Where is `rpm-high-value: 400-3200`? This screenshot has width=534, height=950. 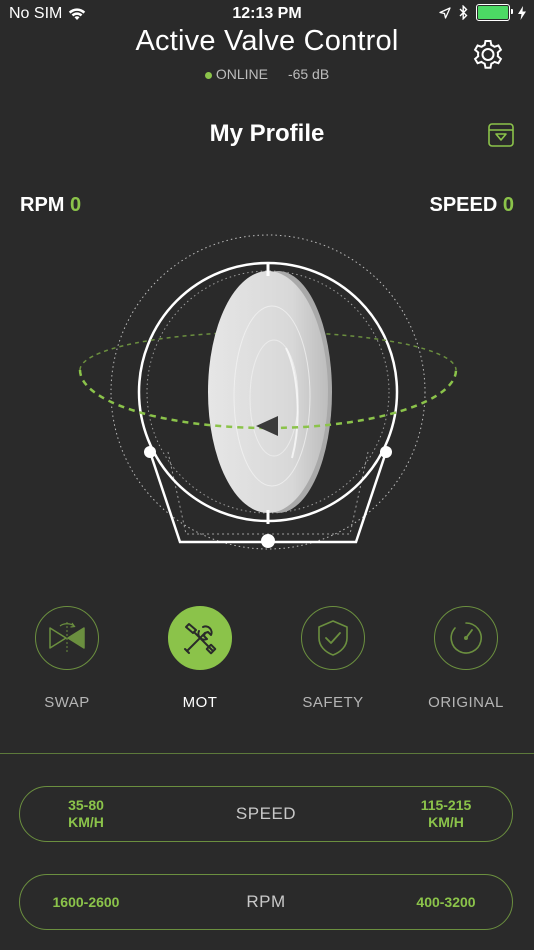
rpm-high-value: 400-3200 is located at coordinates (446, 901).